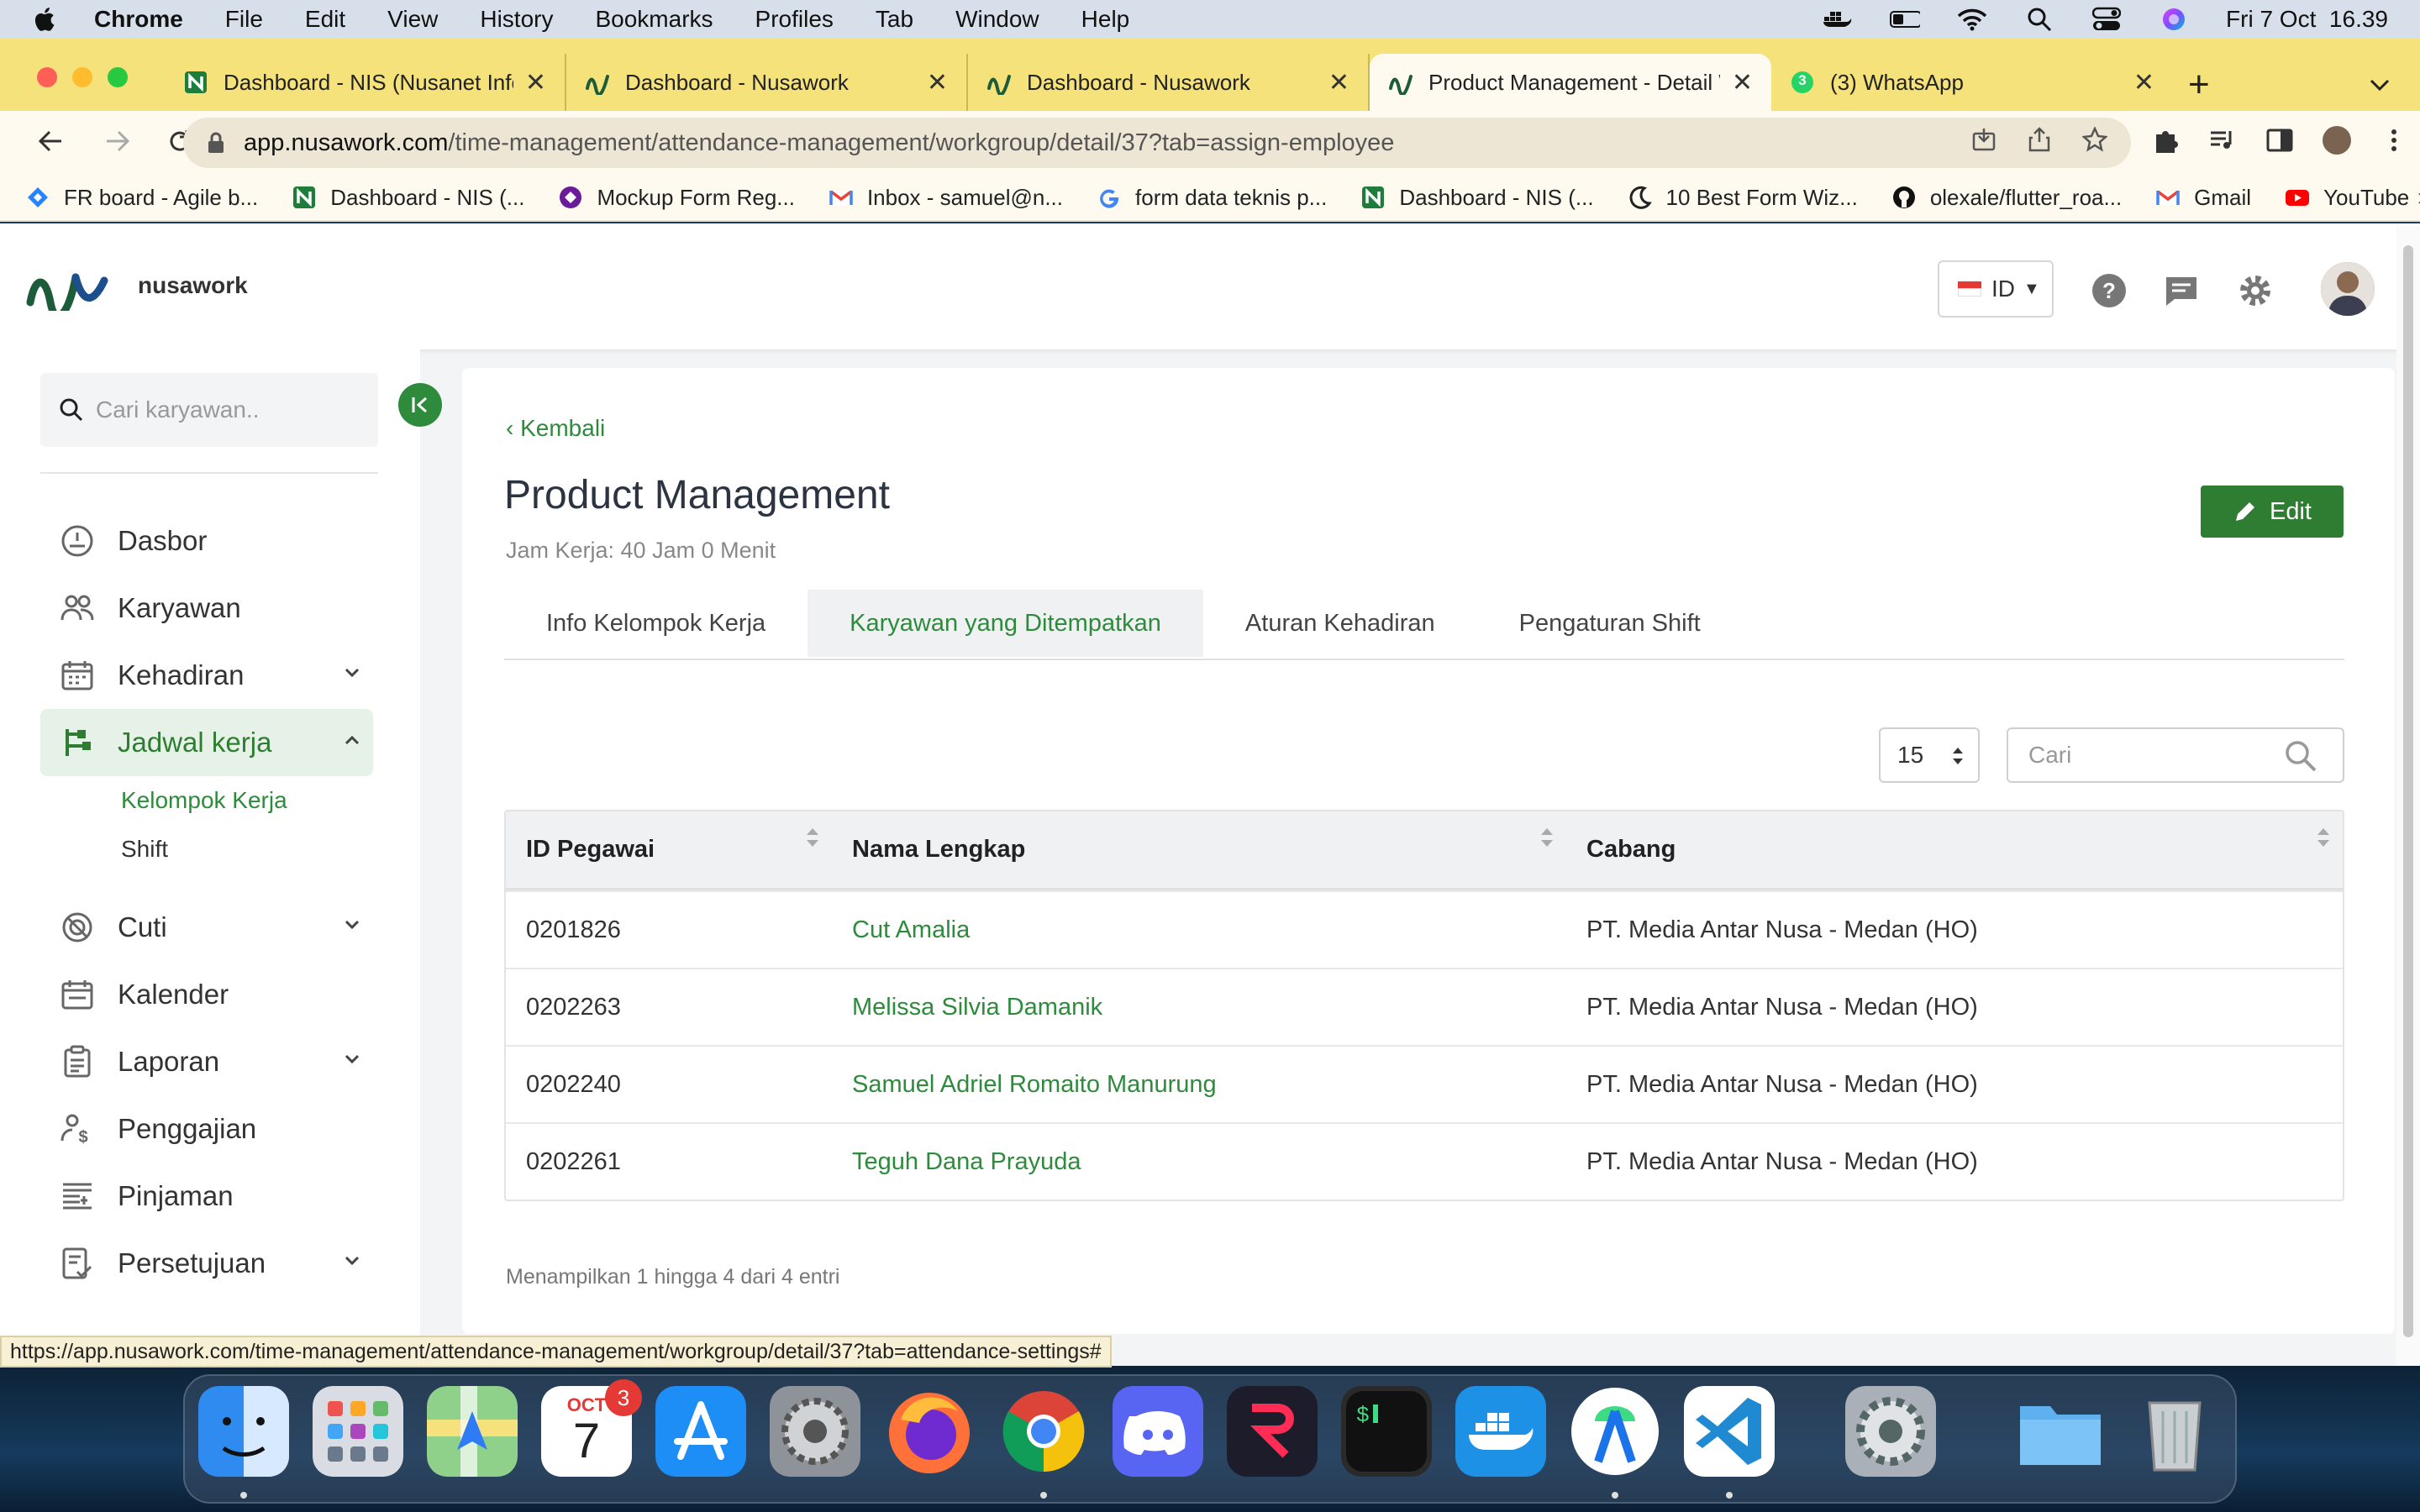 The width and height of the screenshot is (2420, 1512). Describe the element at coordinates (2094, 142) in the screenshot. I see `bookmark-star-icon` at that location.